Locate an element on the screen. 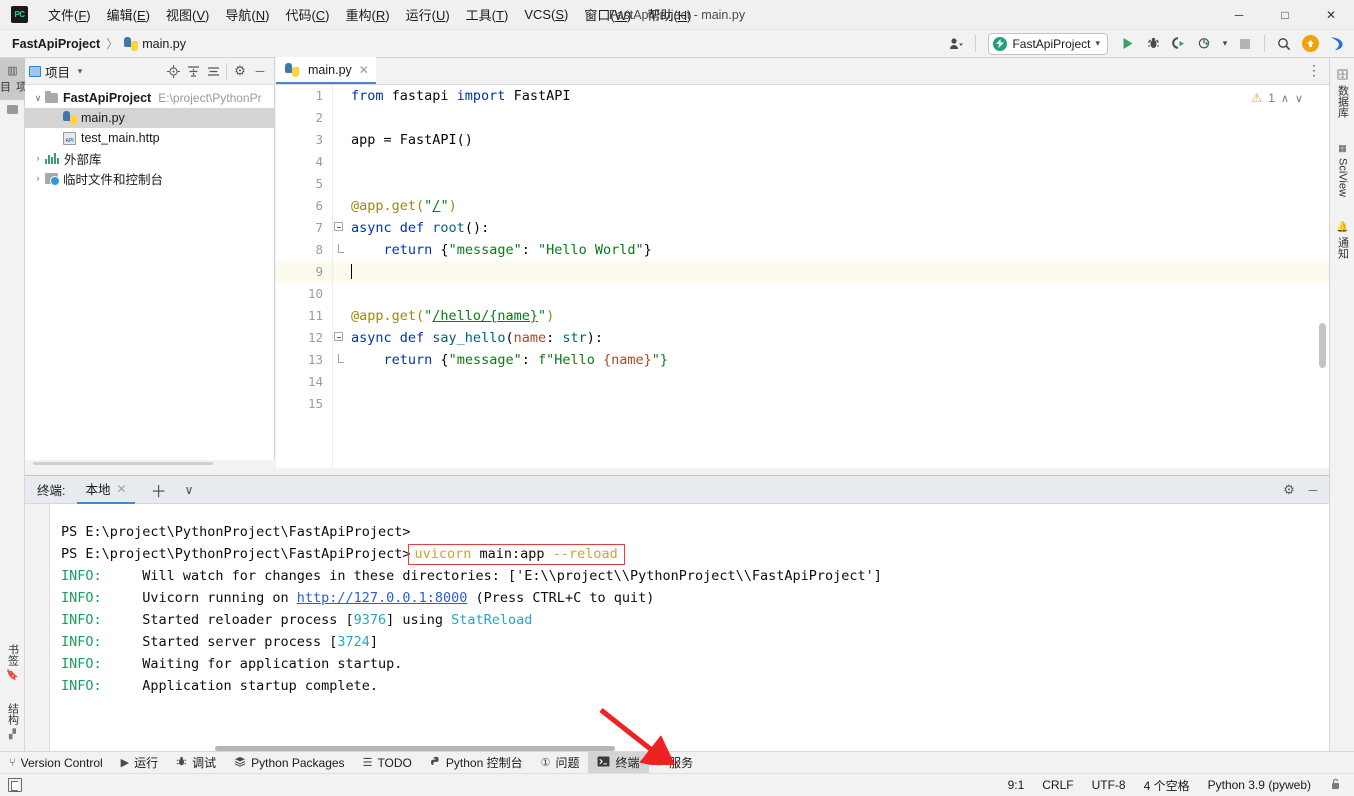 The image size is (1354, 796). update-icon is located at coordinates (1310, 44).